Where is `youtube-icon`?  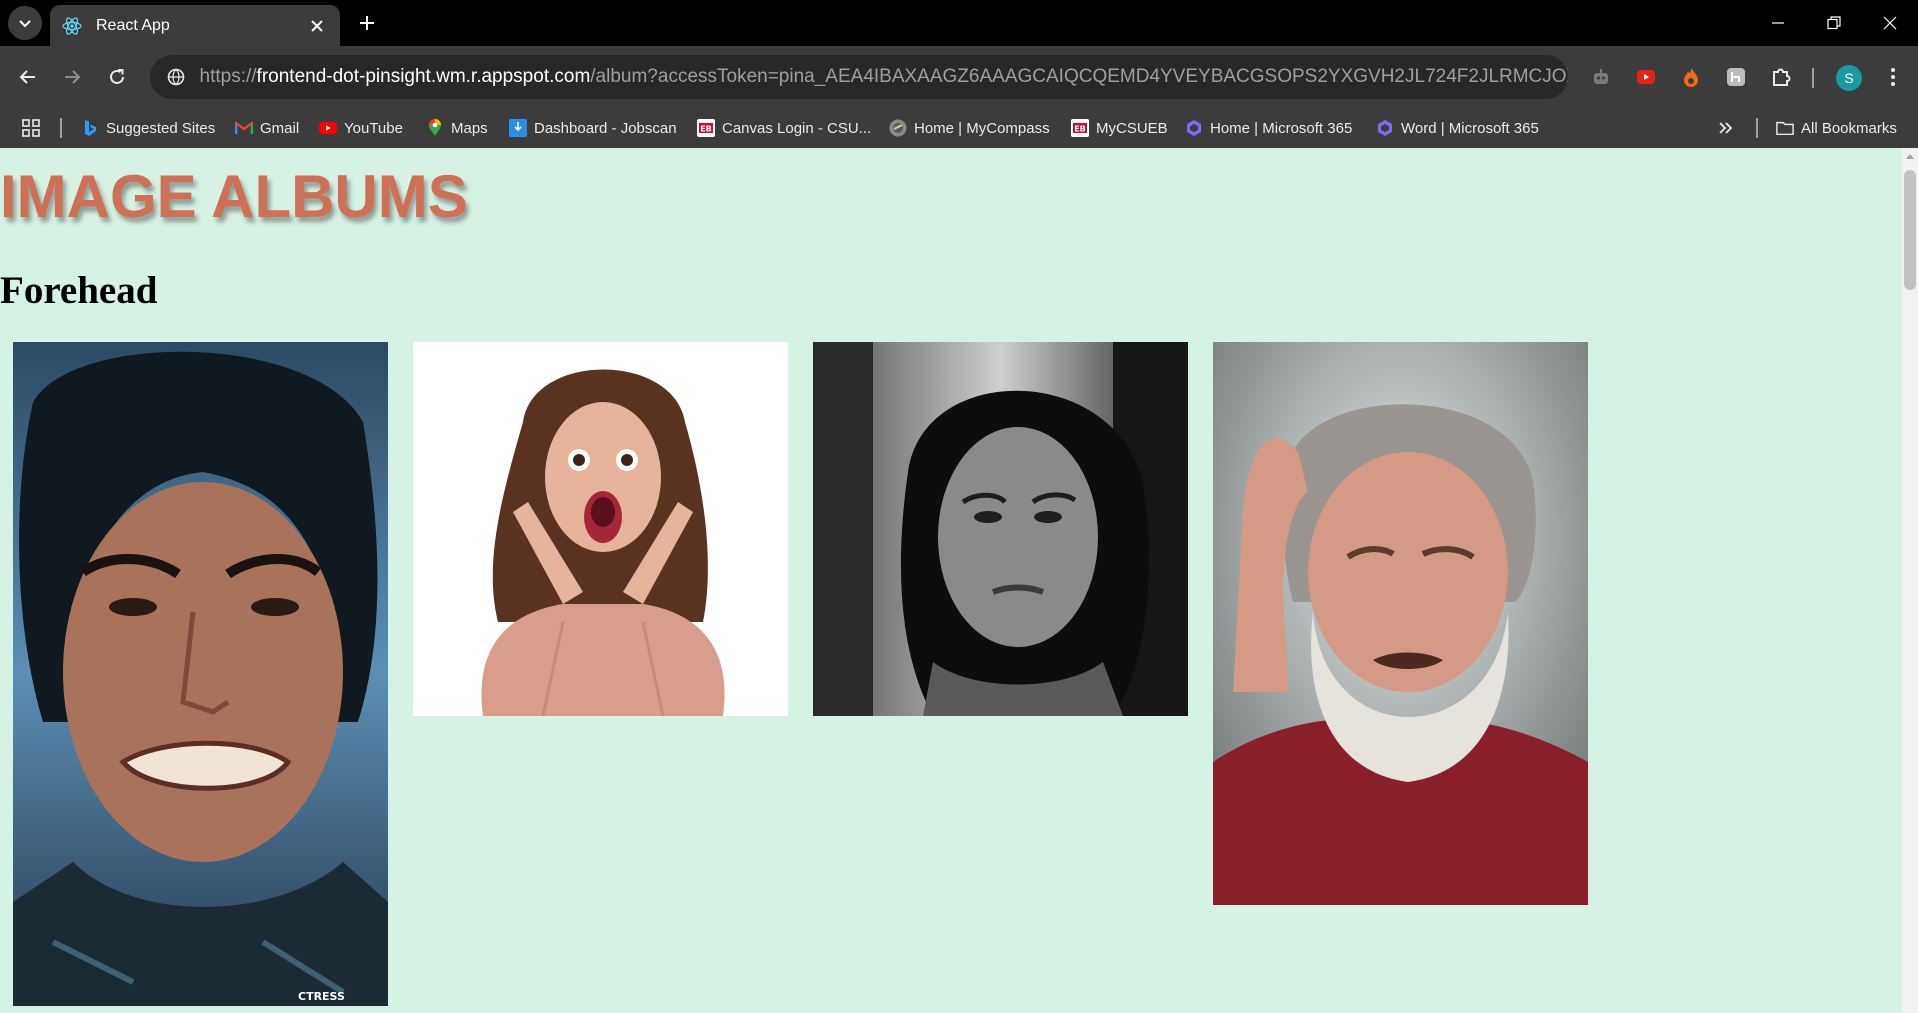 youtube-icon is located at coordinates (328, 128).